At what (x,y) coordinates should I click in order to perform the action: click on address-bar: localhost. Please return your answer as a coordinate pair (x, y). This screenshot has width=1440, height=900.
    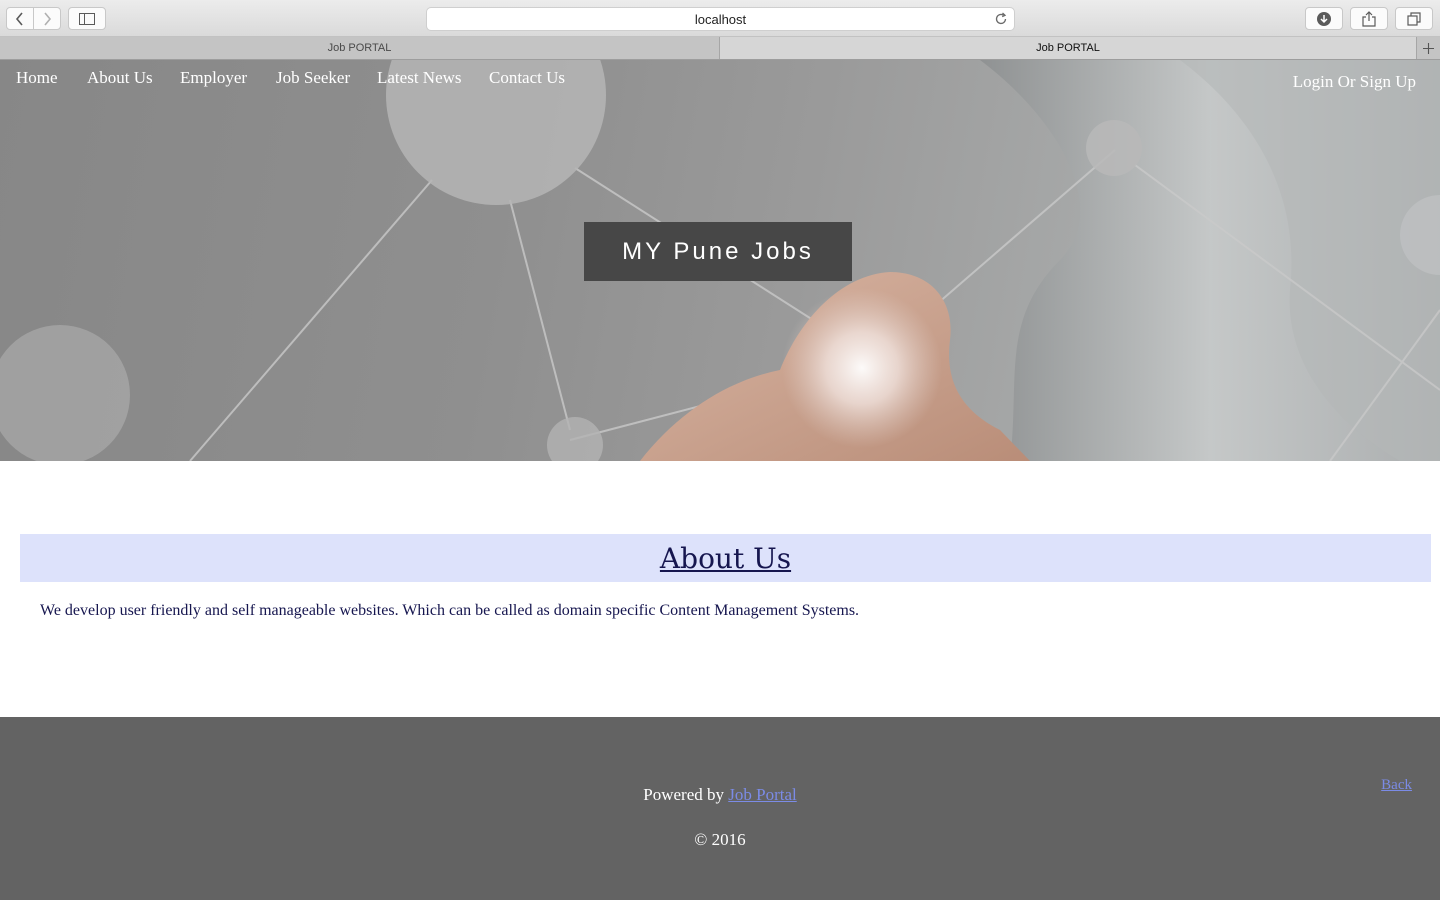
    Looking at the image, I should click on (720, 19).